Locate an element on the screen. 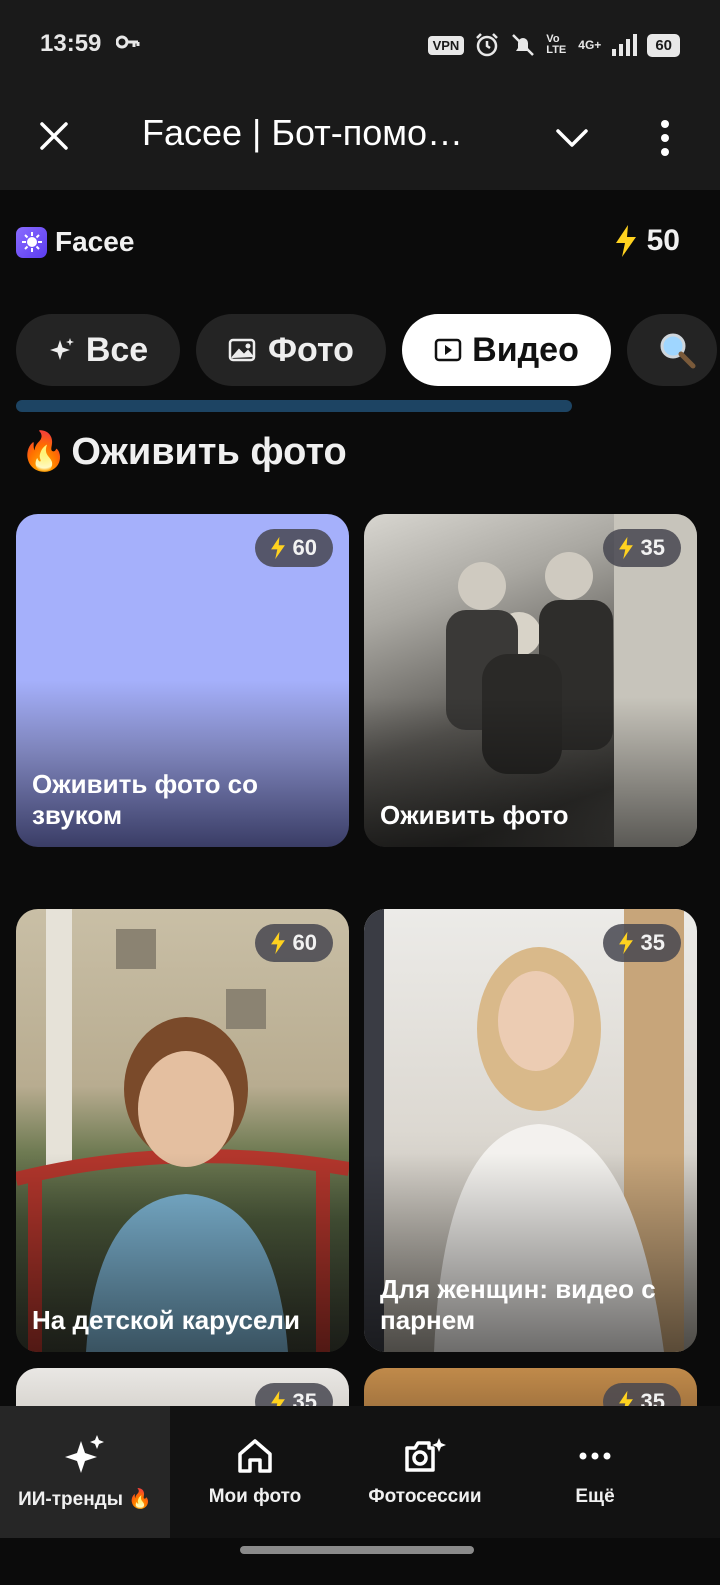 Image resolution: width=720 pixels, height=1585 pixels. nav-more: Ещё is located at coordinates (595, 1472).